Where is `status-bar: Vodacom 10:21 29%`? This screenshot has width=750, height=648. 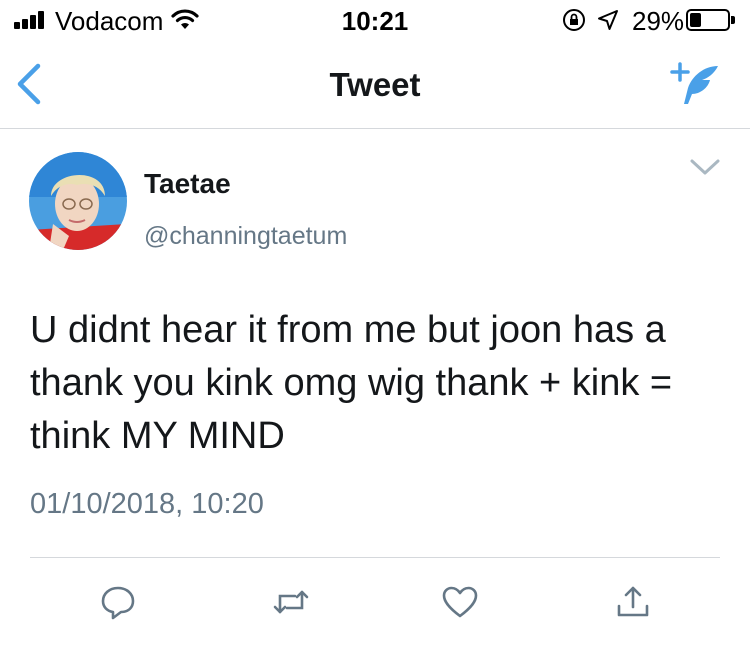 status-bar: Vodacom 10:21 29% is located at coordinates (375, 20).